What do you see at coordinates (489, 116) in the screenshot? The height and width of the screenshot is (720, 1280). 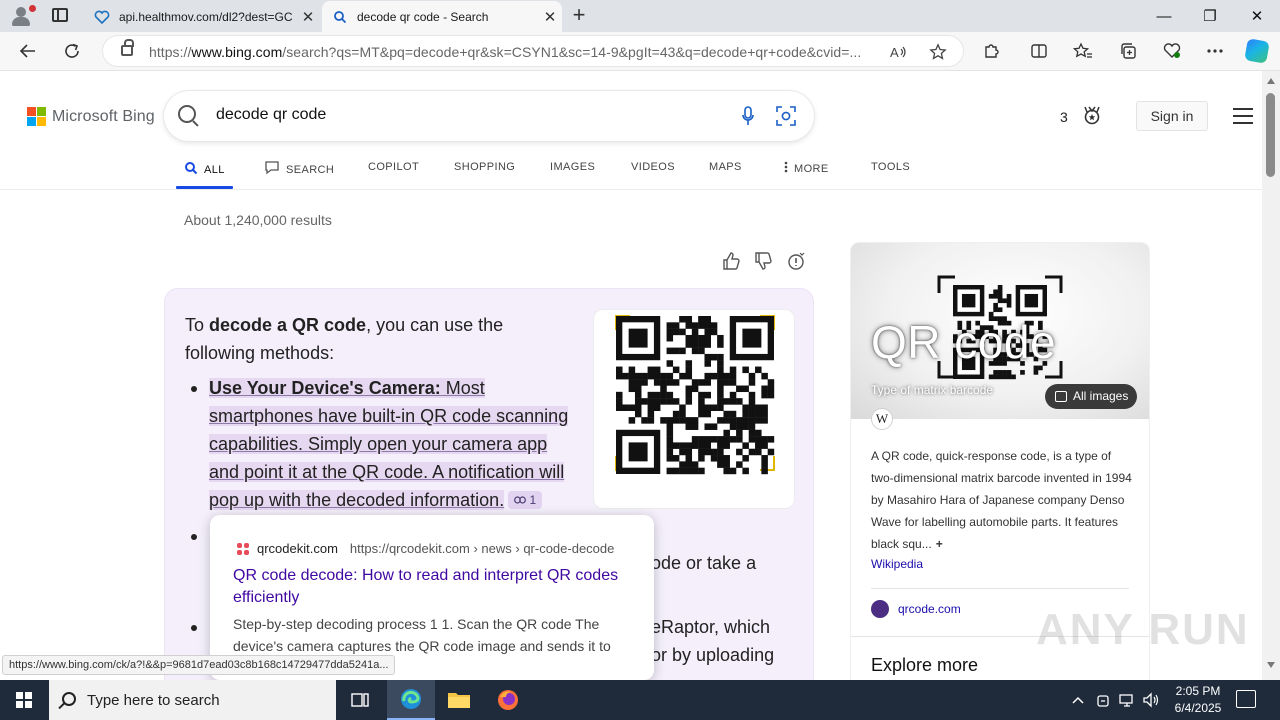 I see `search-box: decode qr code` at bounding box center [489, 116].